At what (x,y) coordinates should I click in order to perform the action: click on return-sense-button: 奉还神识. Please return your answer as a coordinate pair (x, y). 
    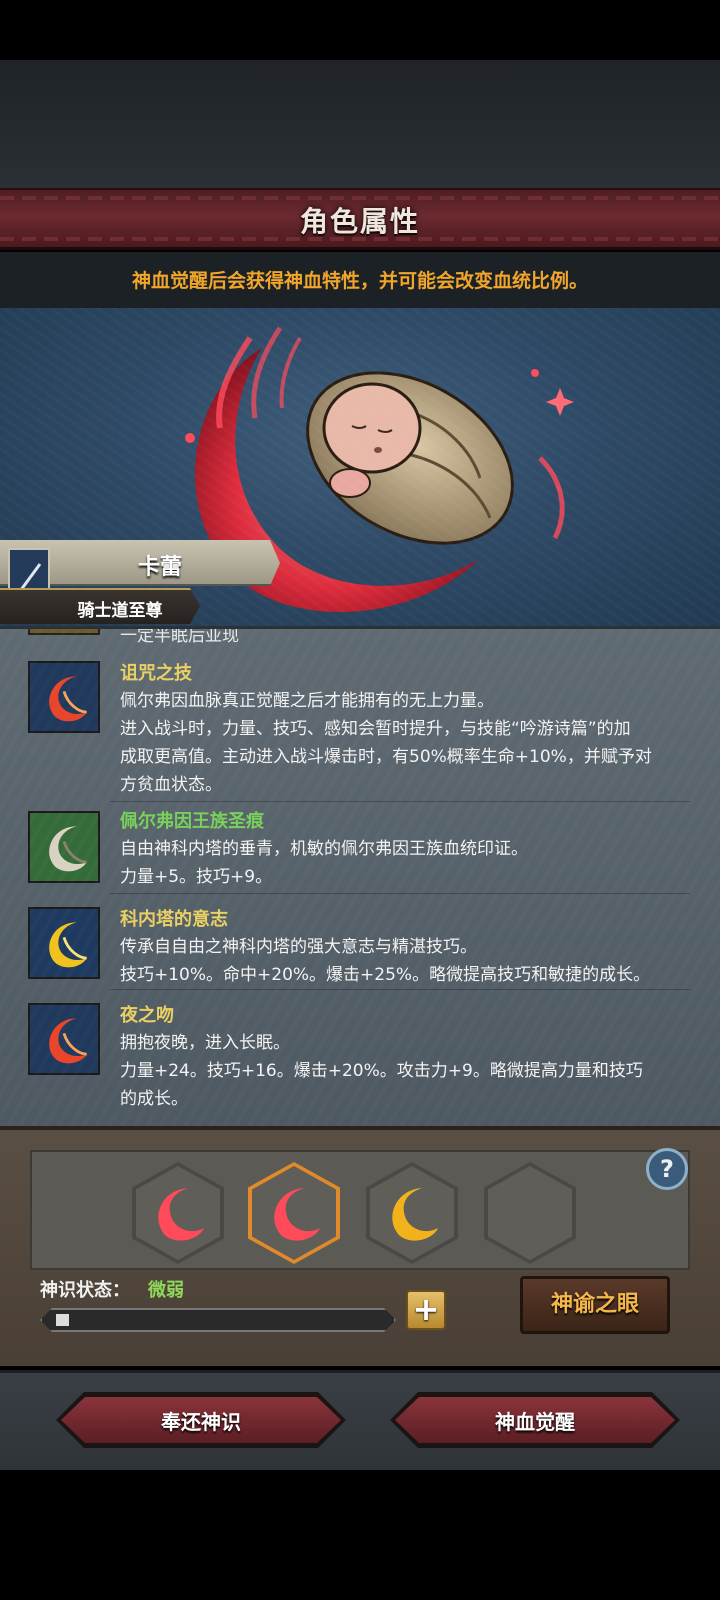
    Looking at the image, I should click on (201, 1420).